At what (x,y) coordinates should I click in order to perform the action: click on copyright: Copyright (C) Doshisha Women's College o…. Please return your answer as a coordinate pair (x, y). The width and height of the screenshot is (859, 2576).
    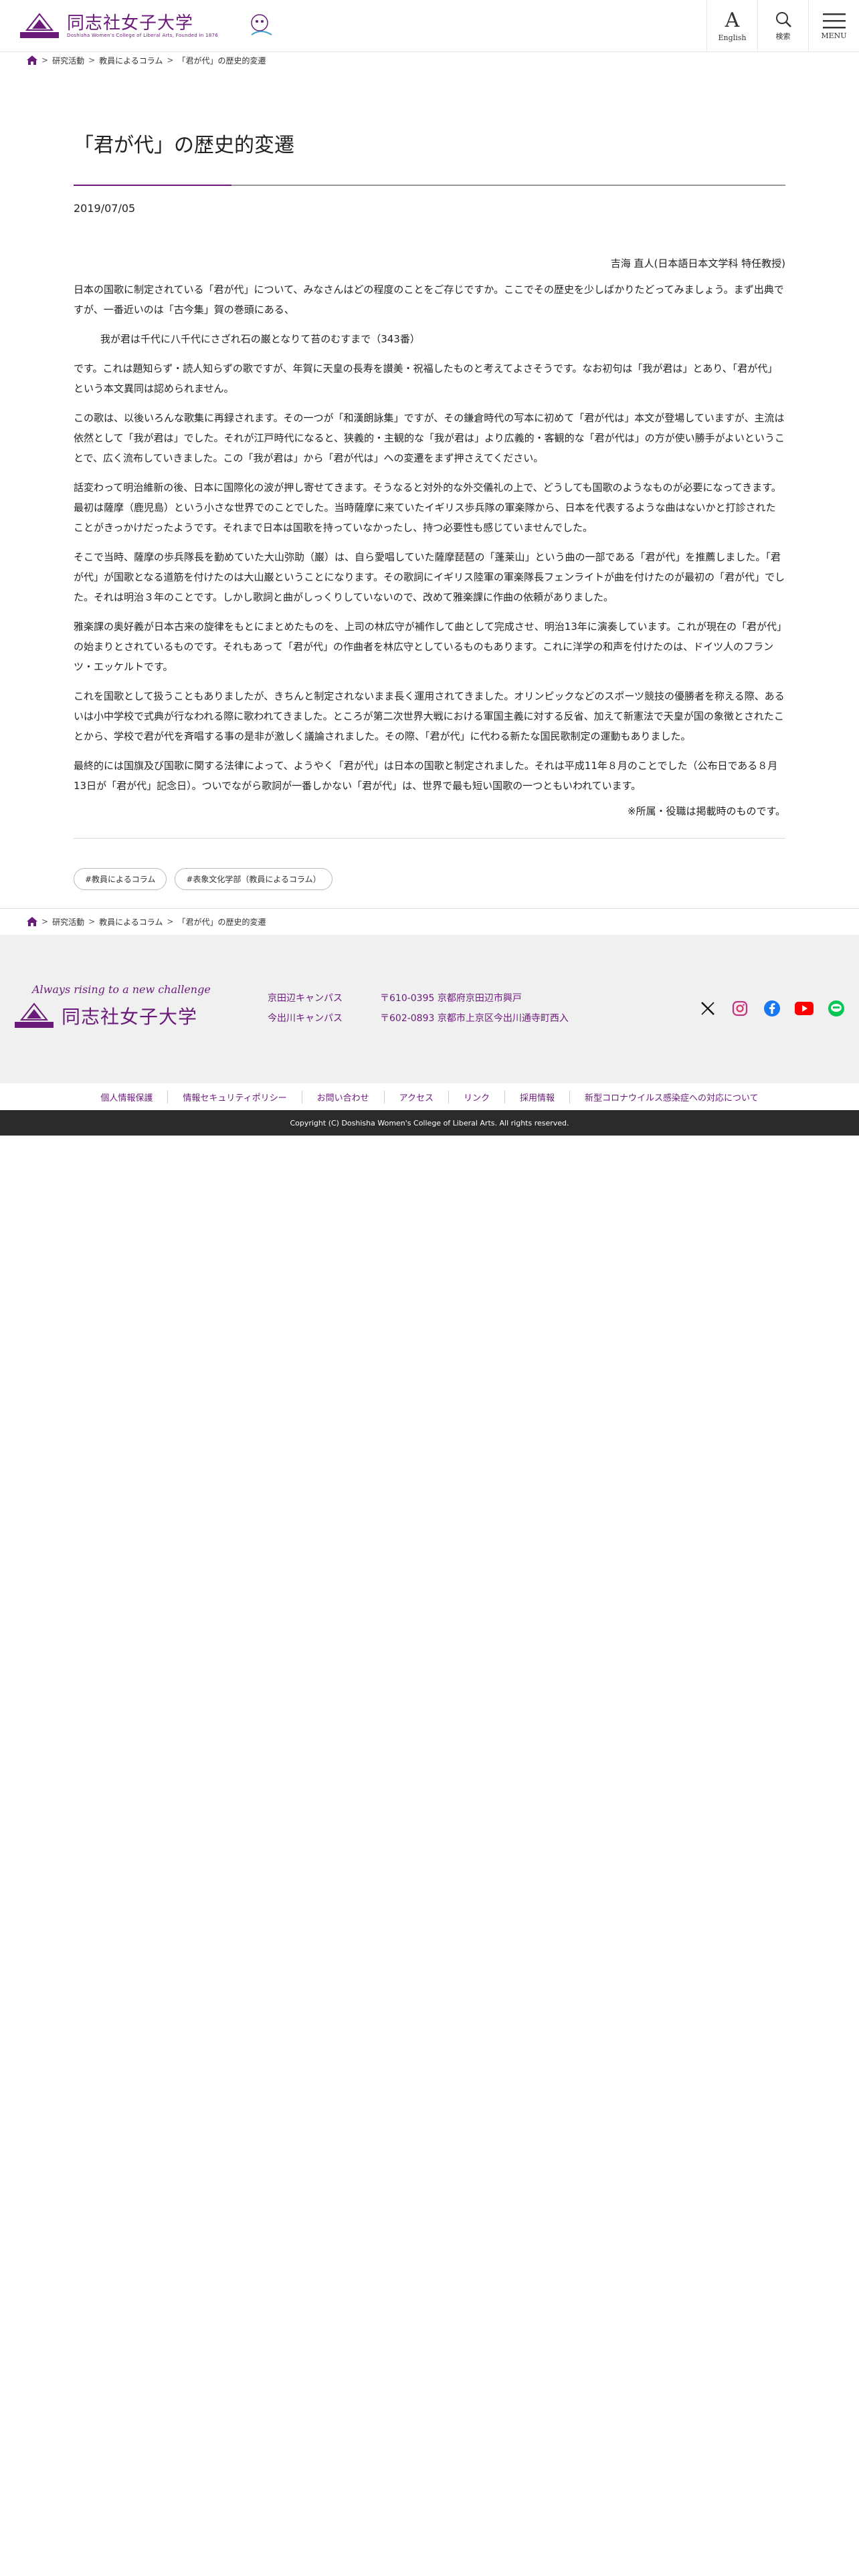
    Looking at the image, I should click on (429, 1123).